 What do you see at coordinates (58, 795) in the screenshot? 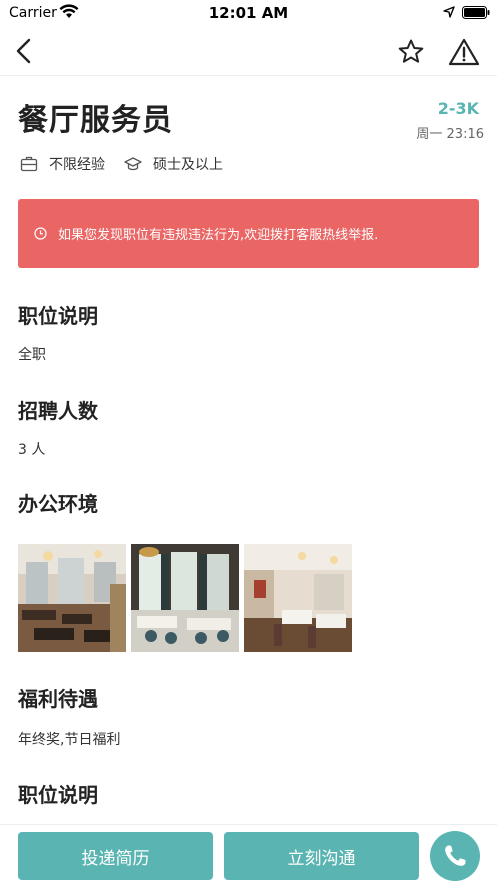
I see `section-title-description-2: 职位说明` at bounding box center [58, 795].